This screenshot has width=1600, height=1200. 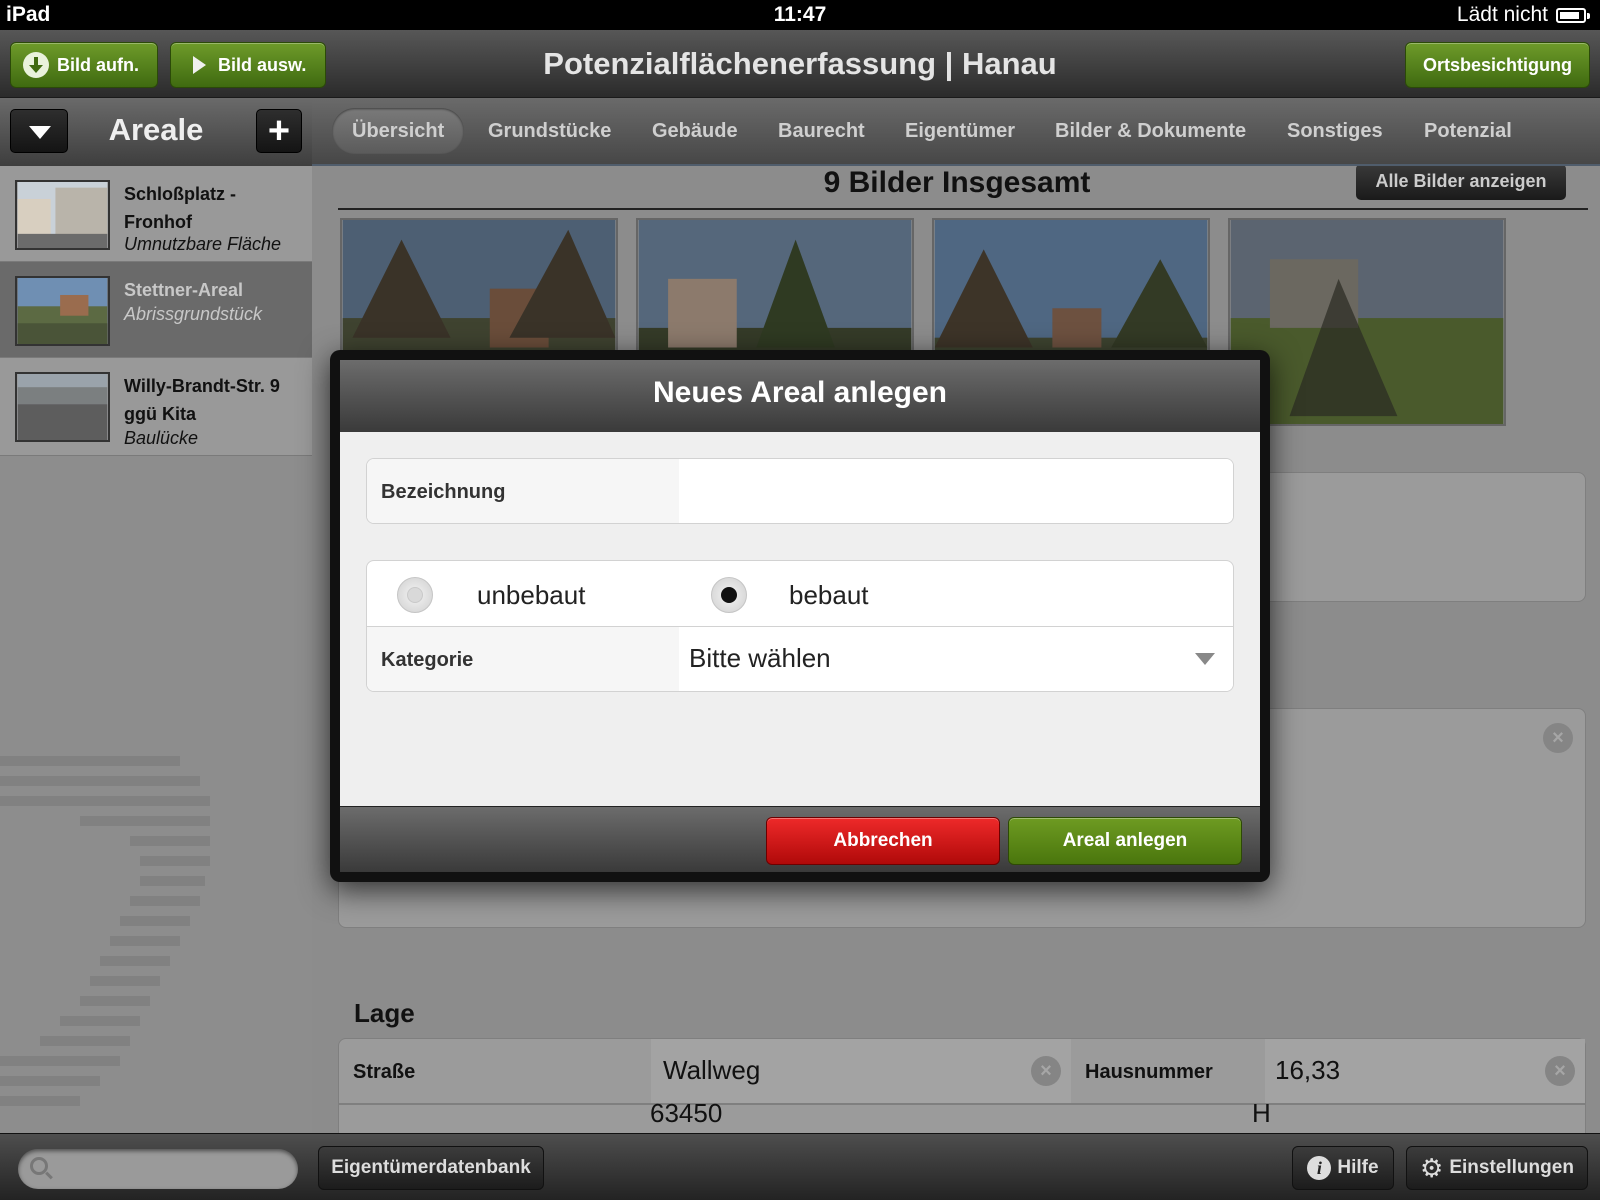 I want to click on add-area-button: +, so click(x=279, y=131).